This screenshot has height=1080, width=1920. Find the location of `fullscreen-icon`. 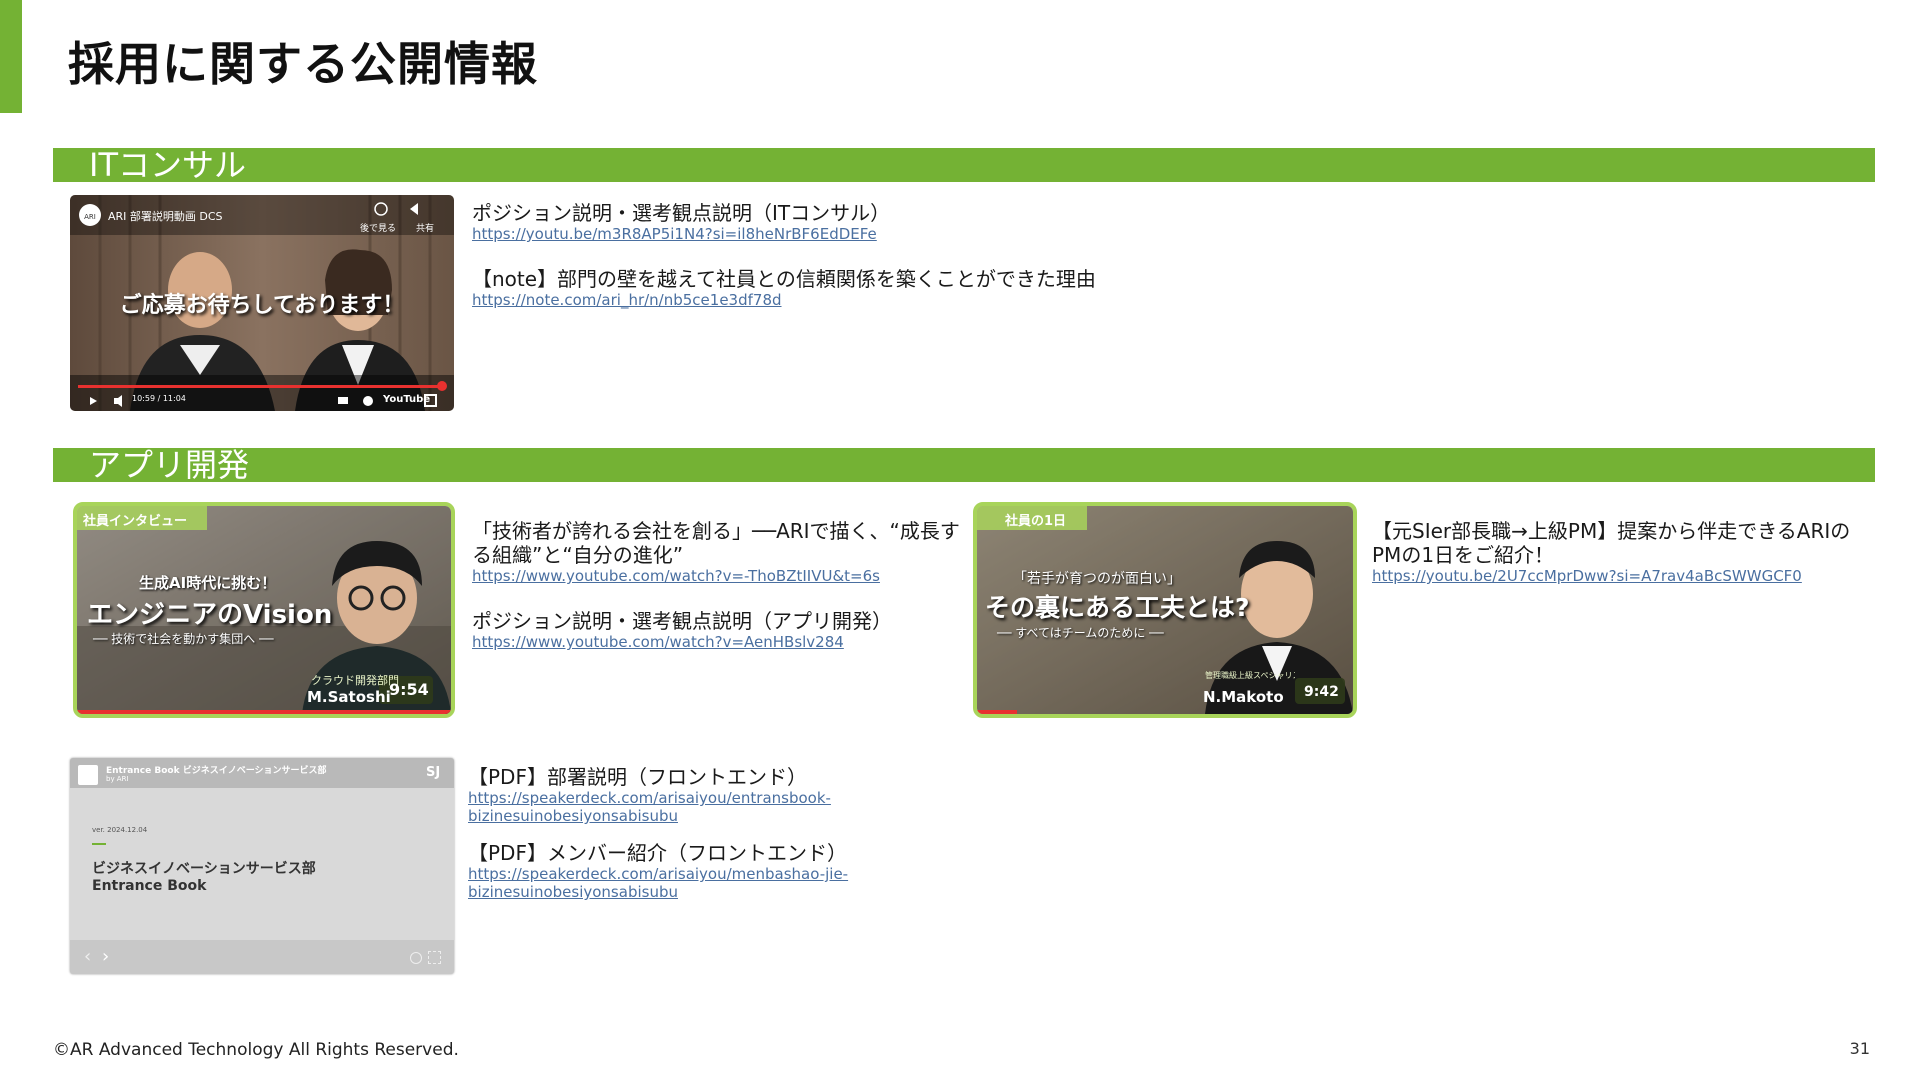

fullscreen-icon is located at coordinates (434, 957).